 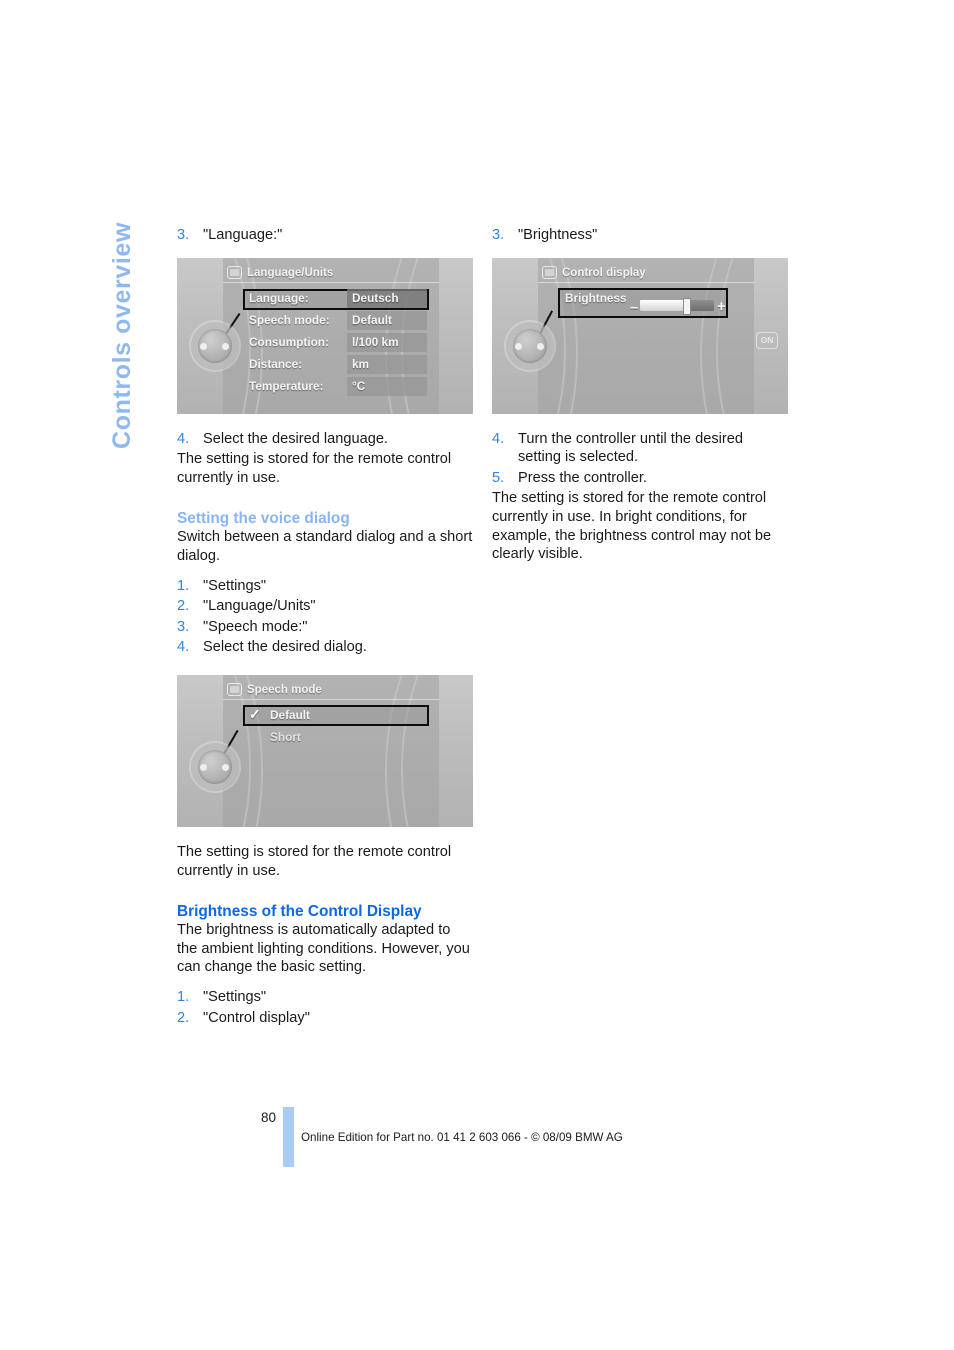 I want to click on list-item: 2. "Language/Units", so click(x=325, y=606).